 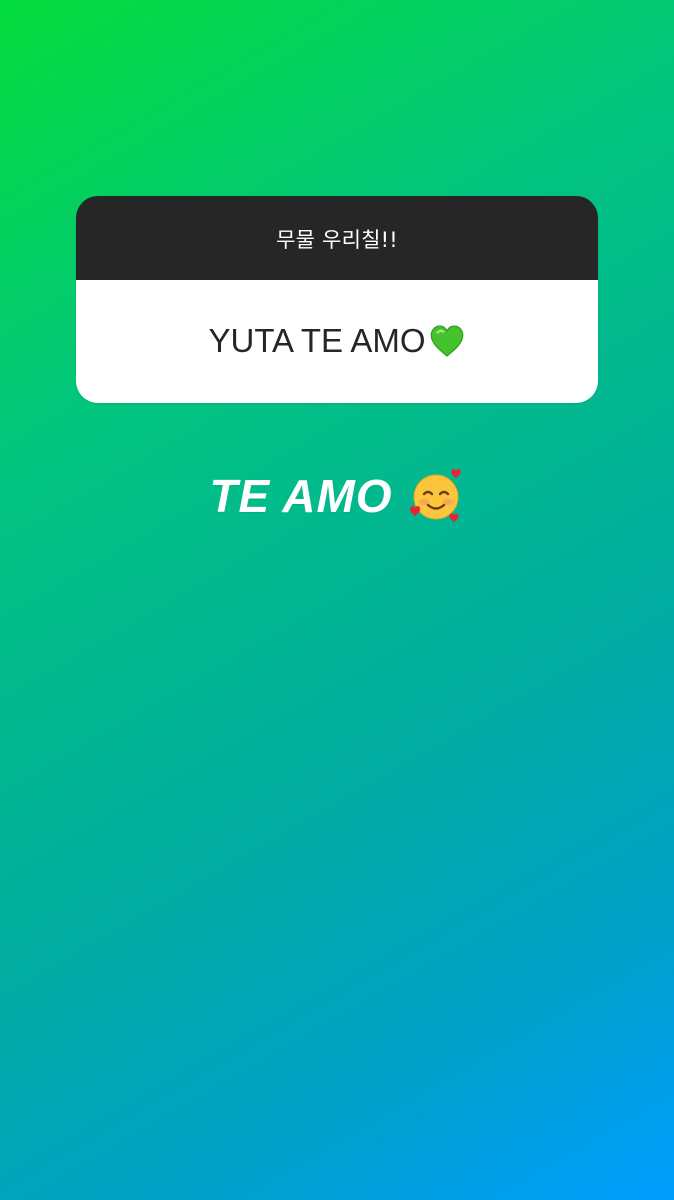 I want to click on te-amo-text: TE AMO, so click(x=301, y=496).